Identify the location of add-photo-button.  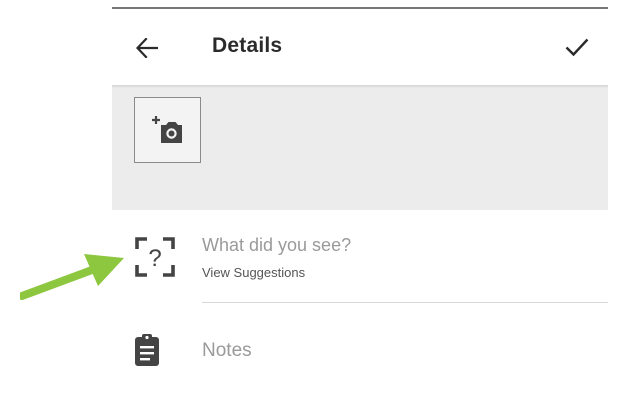
(167, 130).